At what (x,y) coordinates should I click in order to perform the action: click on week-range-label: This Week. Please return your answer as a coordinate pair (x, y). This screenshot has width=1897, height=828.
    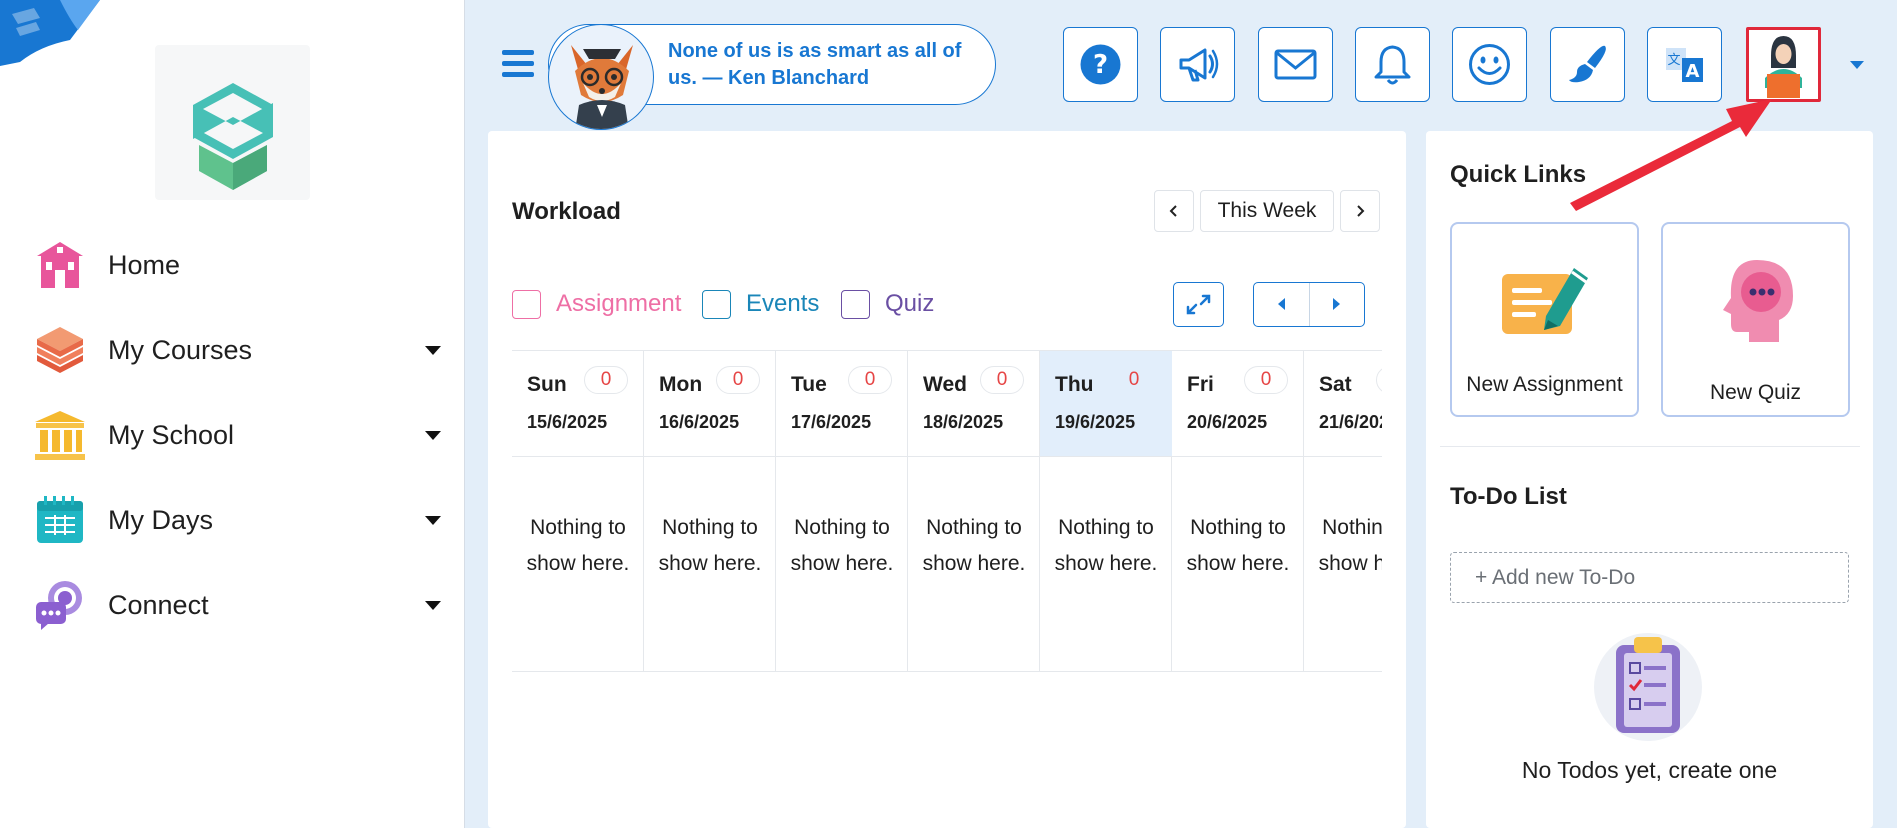
    Looking at the image, I should click on (1267, 211).